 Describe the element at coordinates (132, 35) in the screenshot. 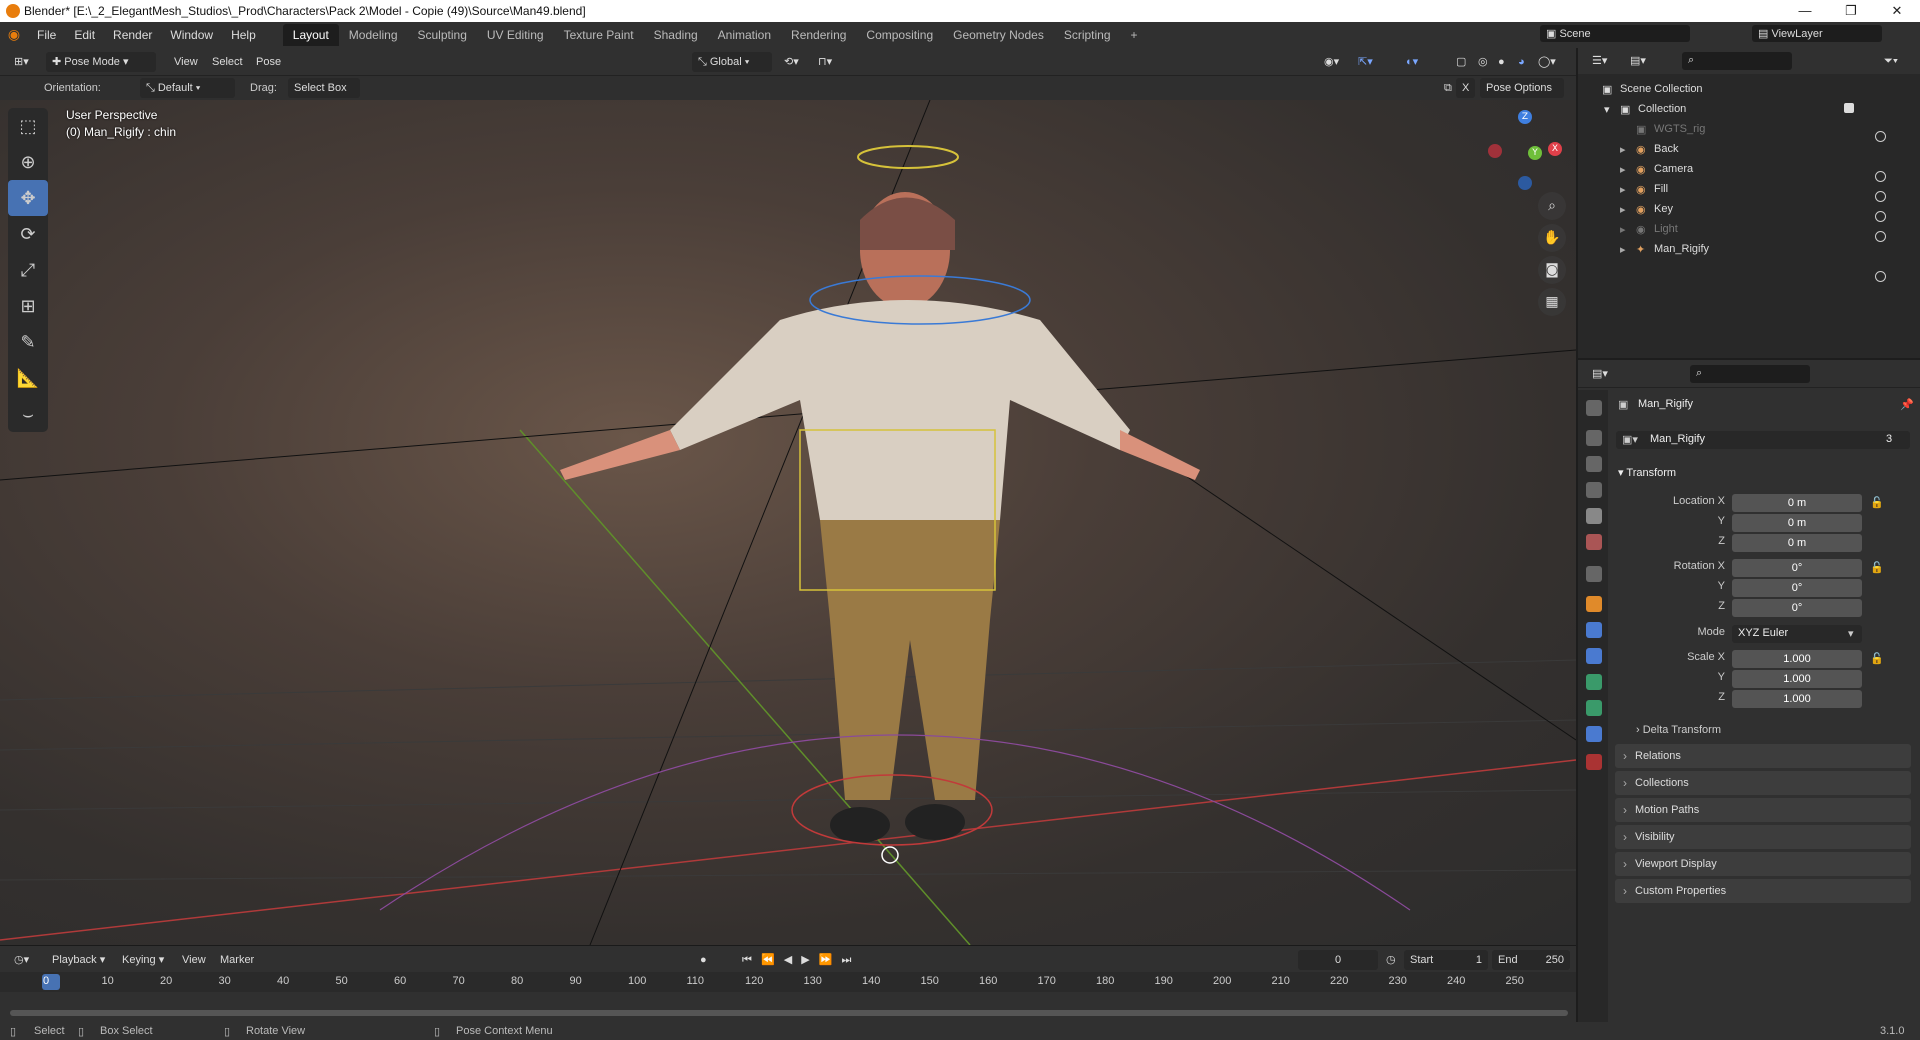

I see `menu-render: Render` at that location.